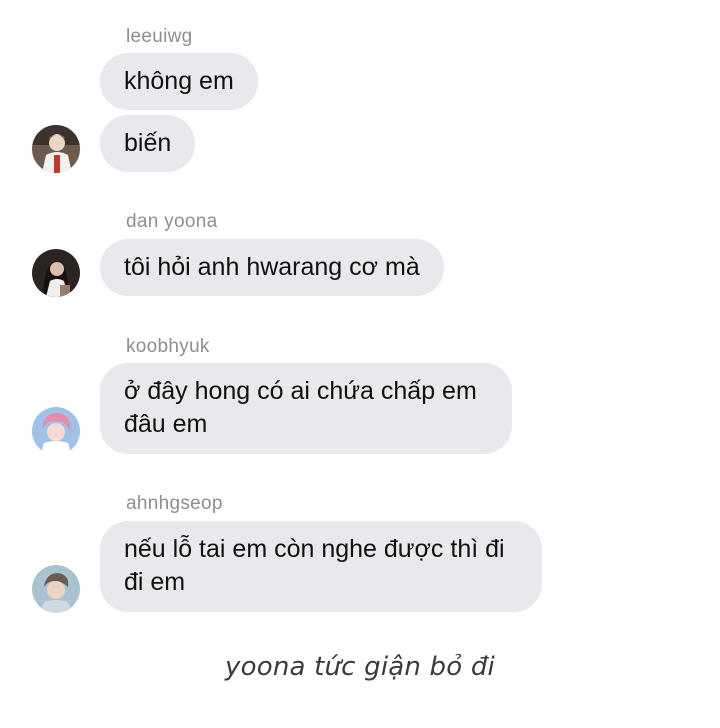 The image size is (720, 728). Describe the element at coordinates (360, 667) in the screenshot. I see `caption-text: yoona tức giận bỏ đi` at that location.